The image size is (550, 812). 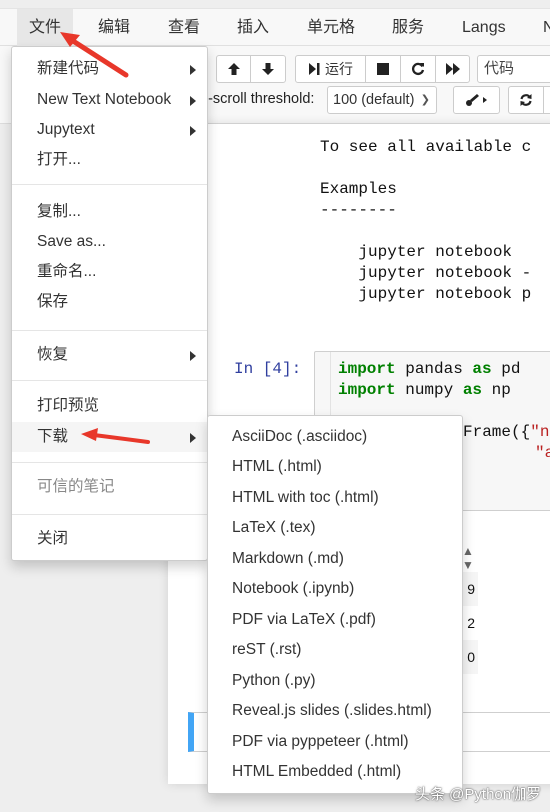 I want to click on move-up-button, so click(x=233, y=69).